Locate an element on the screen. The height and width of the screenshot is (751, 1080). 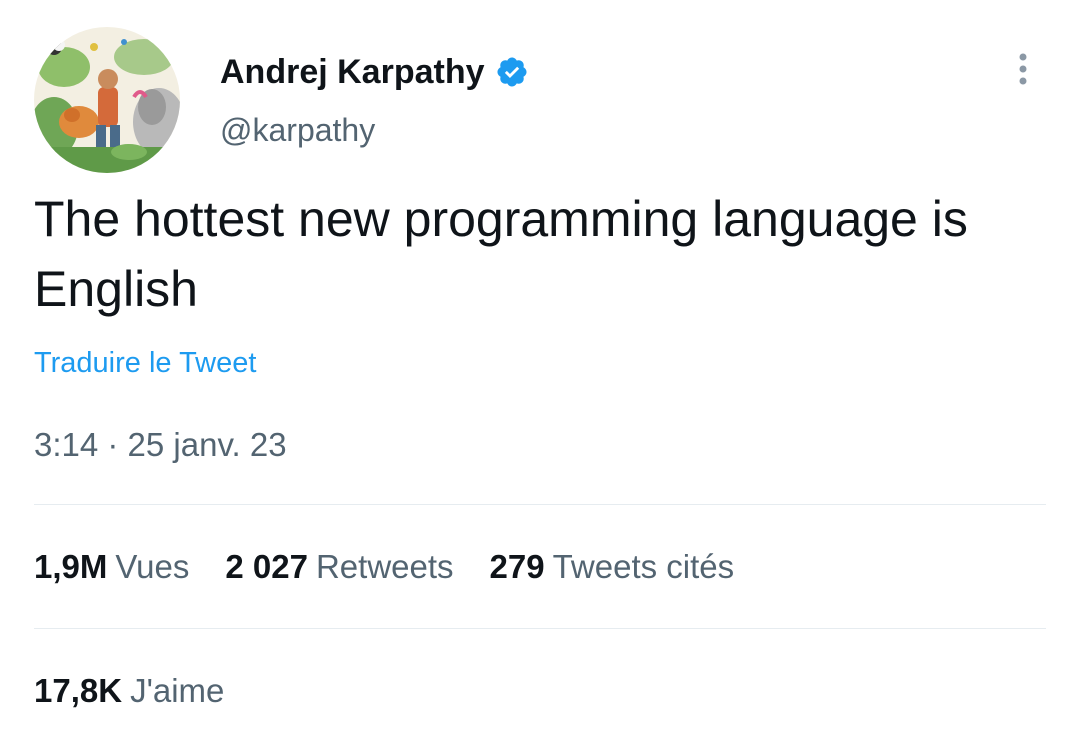
quote-tweets-label: Tweets cités is located at coordinates (643, 566).